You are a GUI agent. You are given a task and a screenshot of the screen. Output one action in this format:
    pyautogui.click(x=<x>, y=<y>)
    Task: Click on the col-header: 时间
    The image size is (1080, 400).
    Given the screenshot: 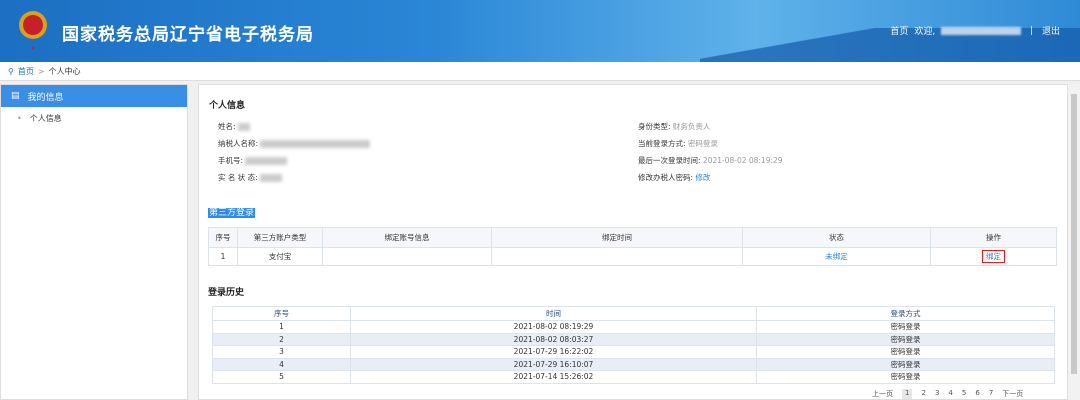 What is the action you would take?
    pyautogui.click(x=553, y=313)
    